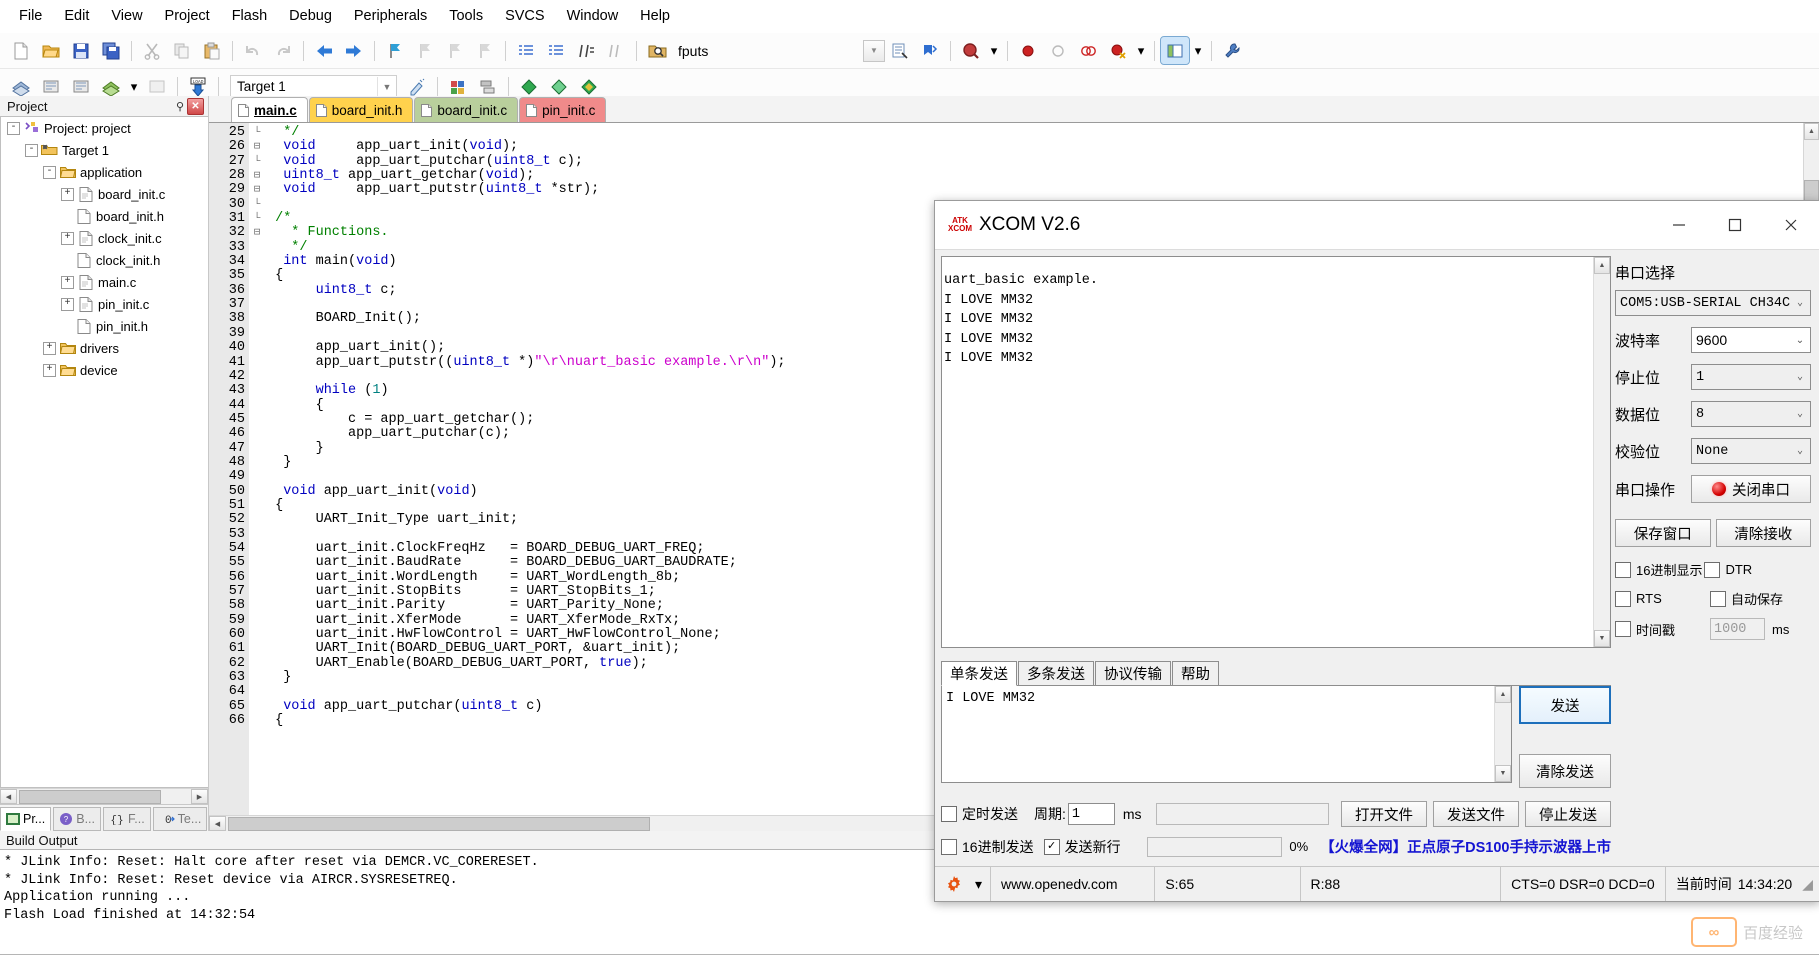  What do you see at coordinates (104, 128) in the screenshot?
I see `tree-node-project-project: - Project: project` at bounding box center [104, 128].